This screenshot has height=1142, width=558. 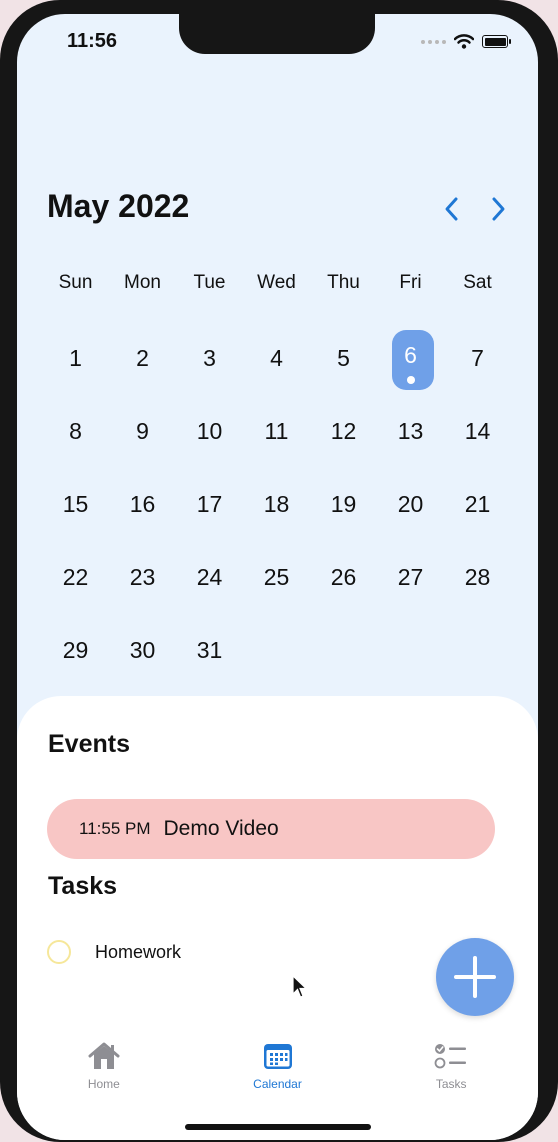 I want to click on house-icon, so click(x=104, y=1055).